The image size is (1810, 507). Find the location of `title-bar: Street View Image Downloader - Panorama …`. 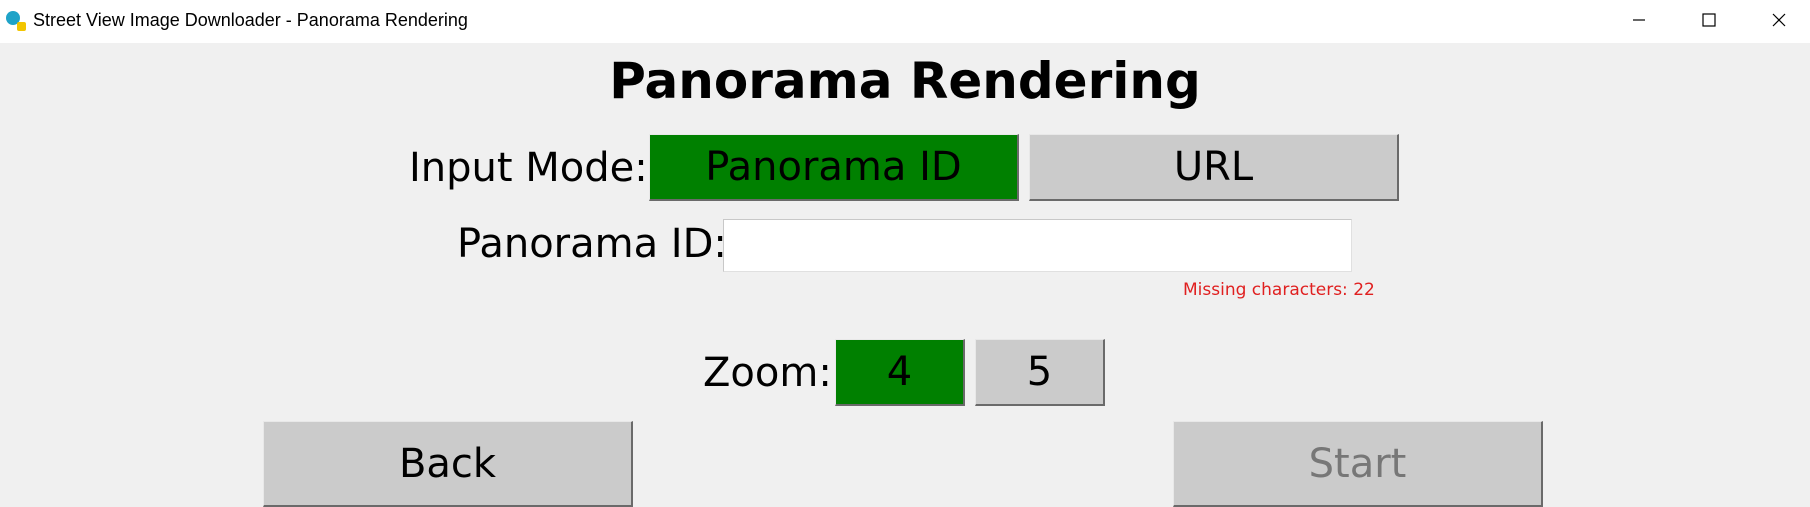

title-bar: Street View Image Downloader - Panorama … is located at coordinates (905, 21).